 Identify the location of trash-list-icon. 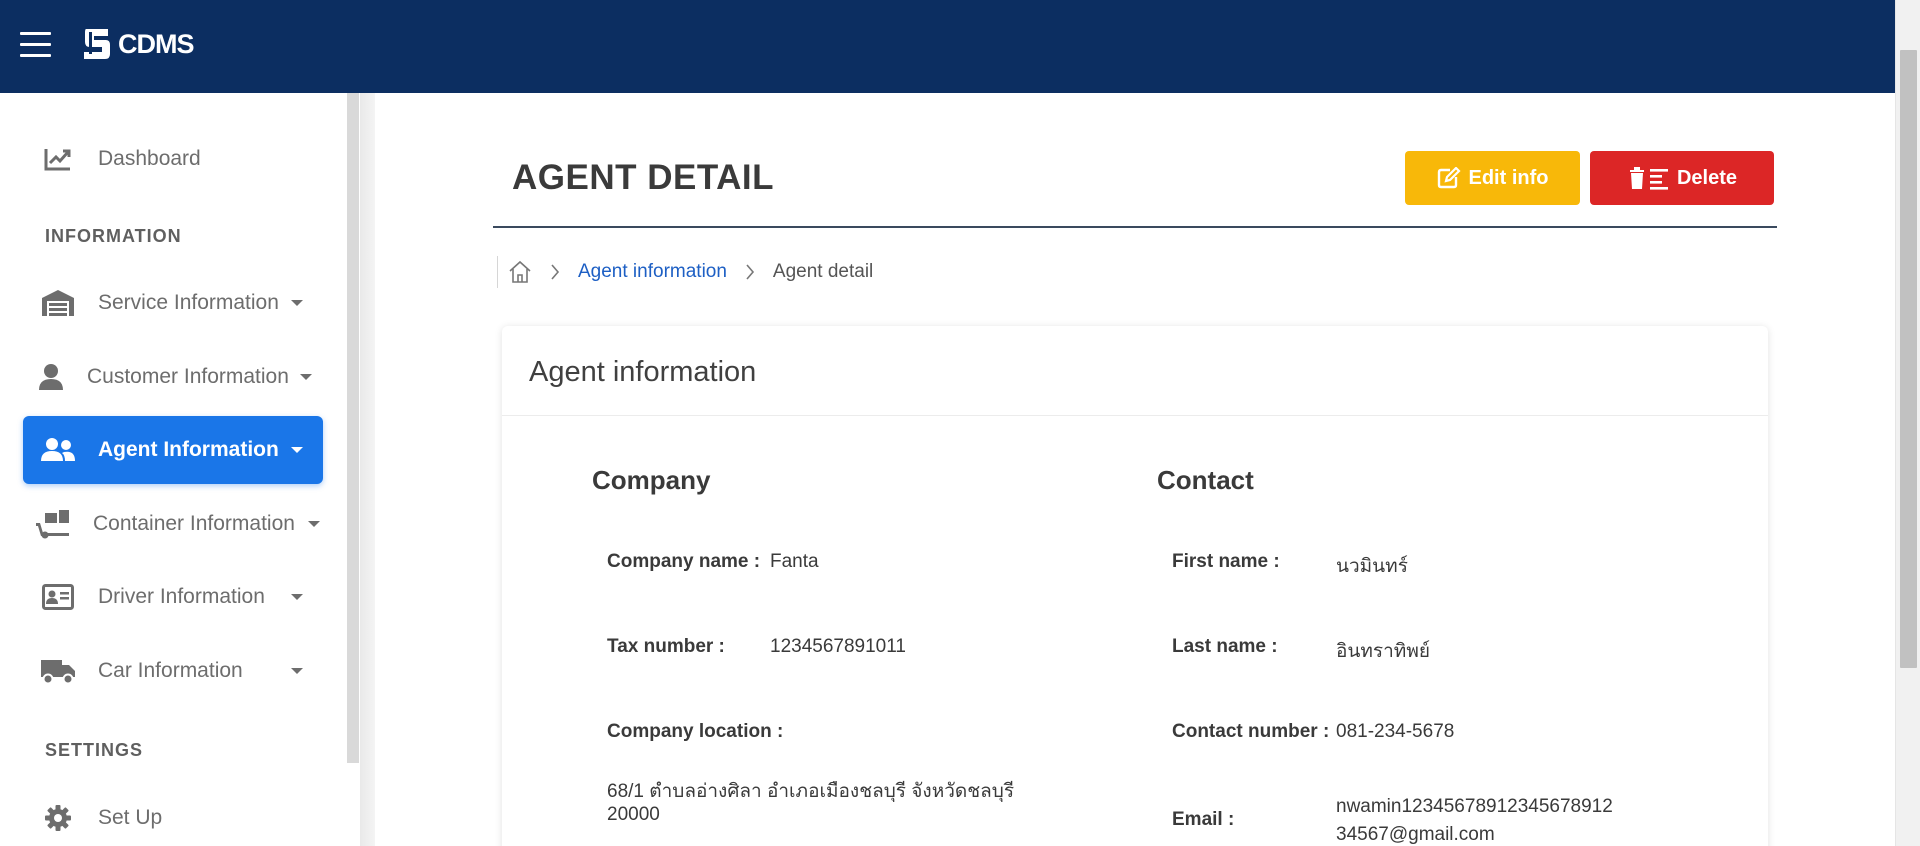
(1648, 178).